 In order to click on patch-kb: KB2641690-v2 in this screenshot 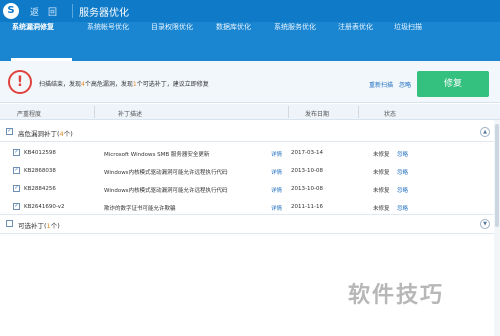, I will do `click(44, 207)`.